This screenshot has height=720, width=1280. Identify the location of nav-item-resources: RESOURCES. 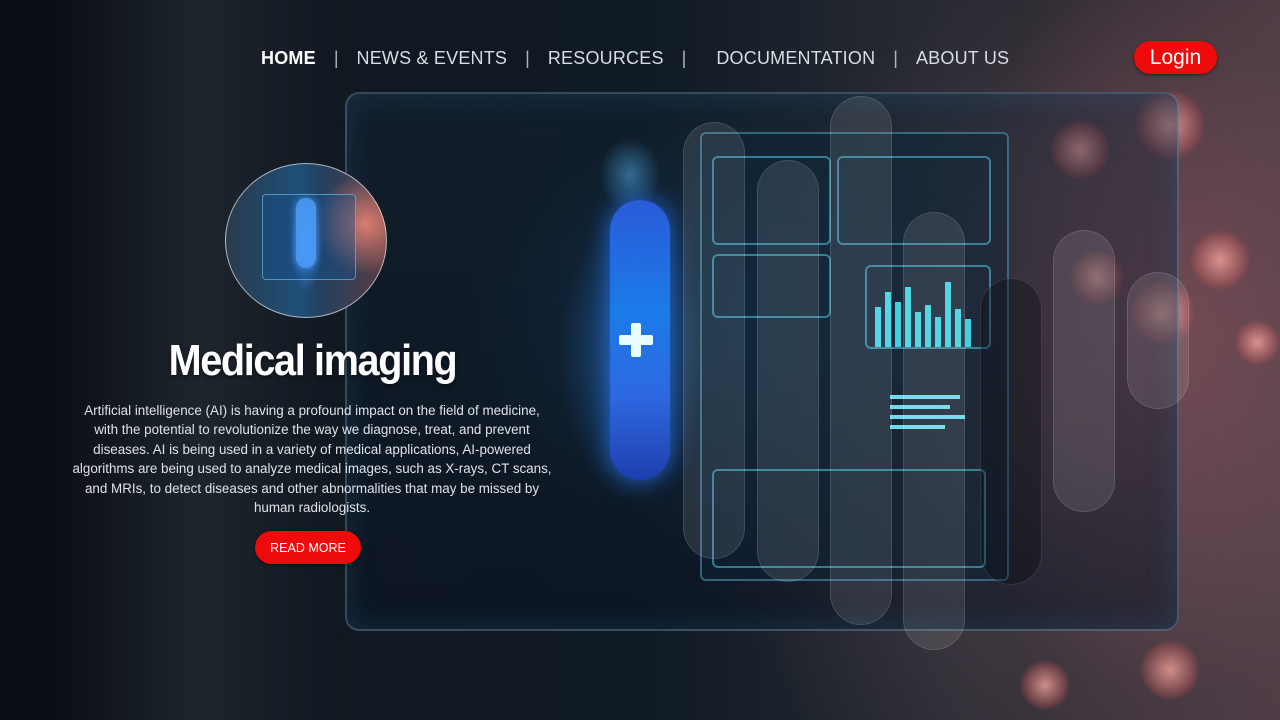
(606, 58).